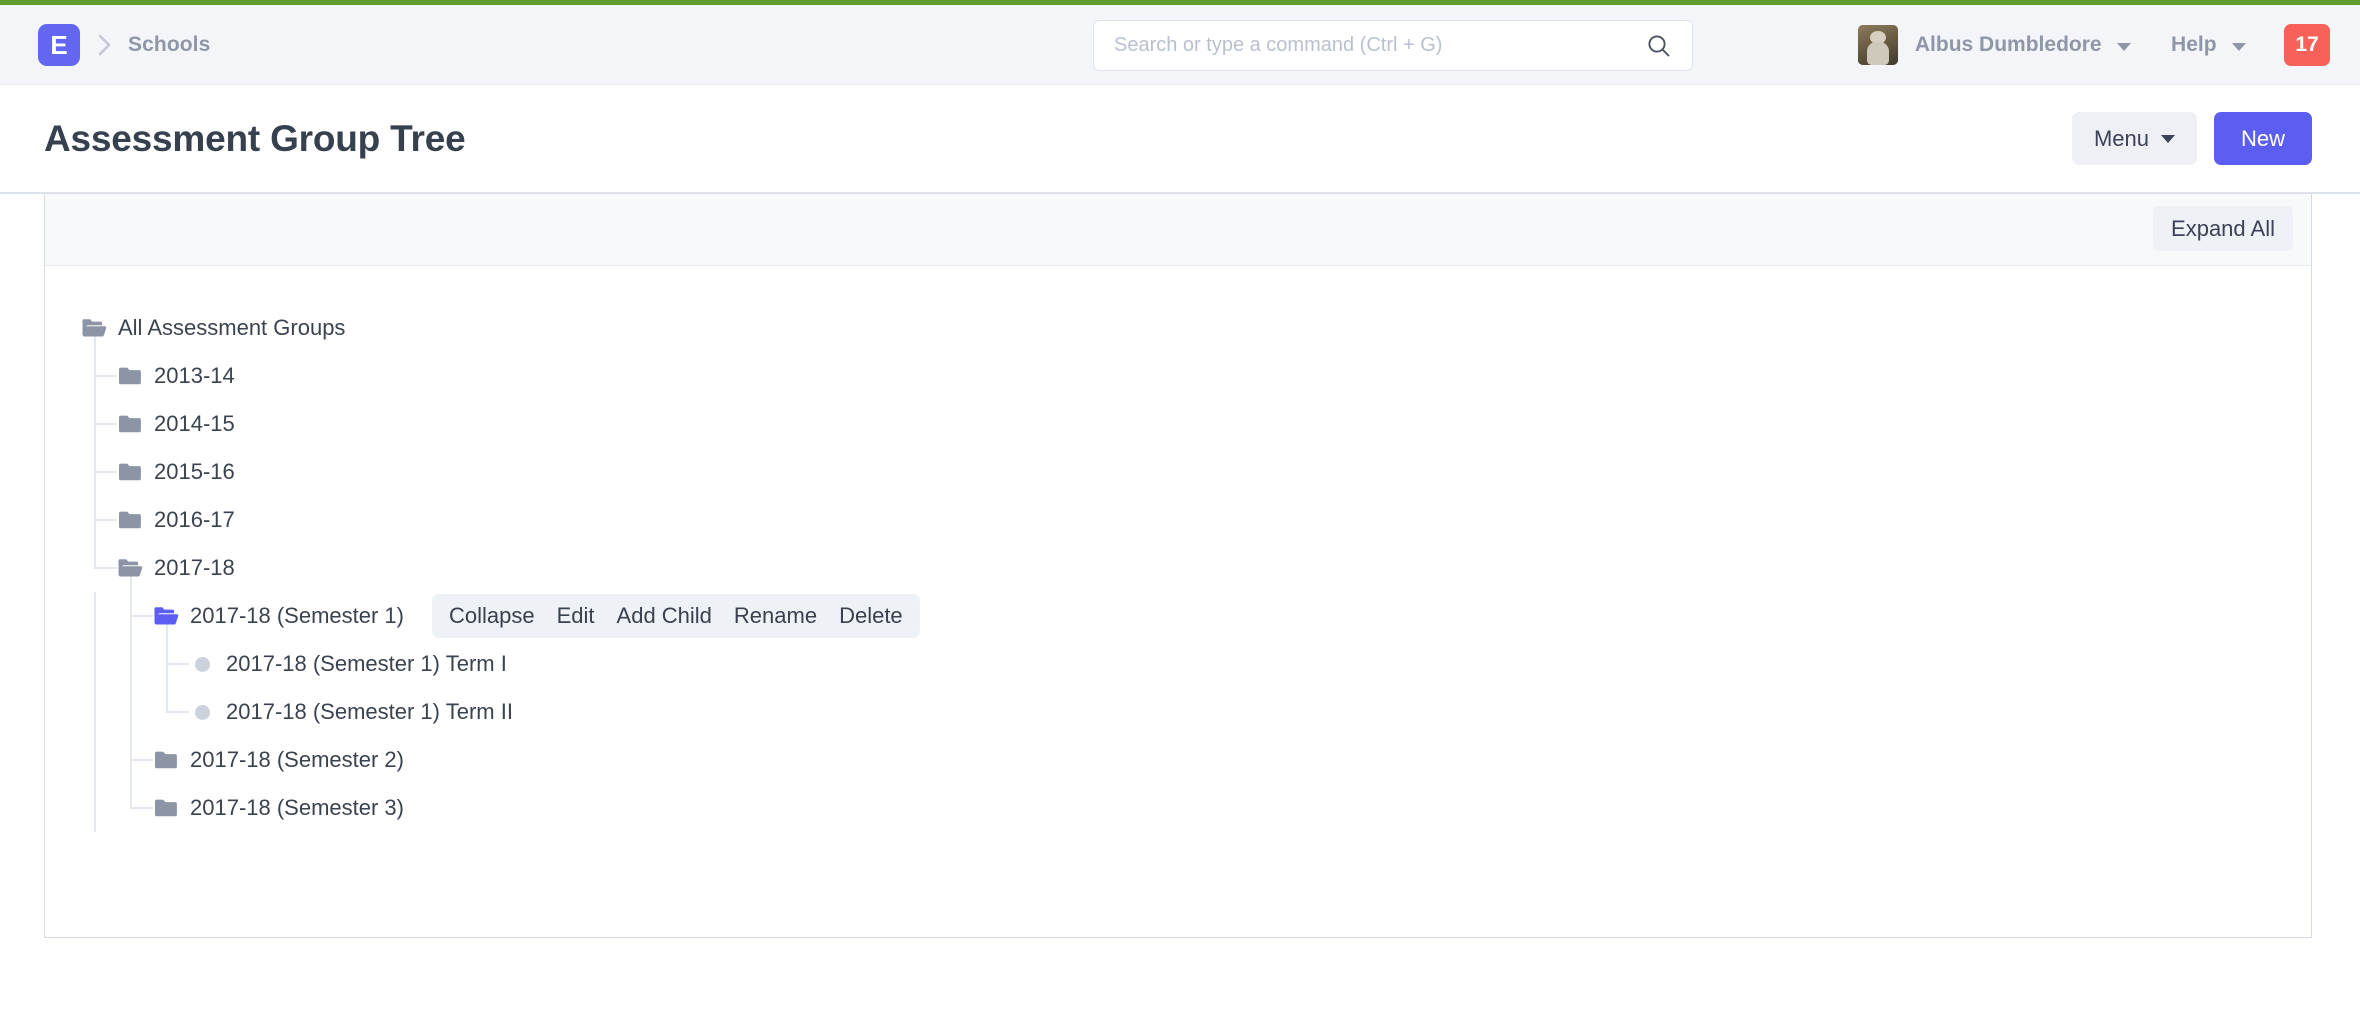  What do you see at coordinates (255, 138) in the screenshot?
I see `page-title: Assessment Group Tree` at bounding box center [255, 138].